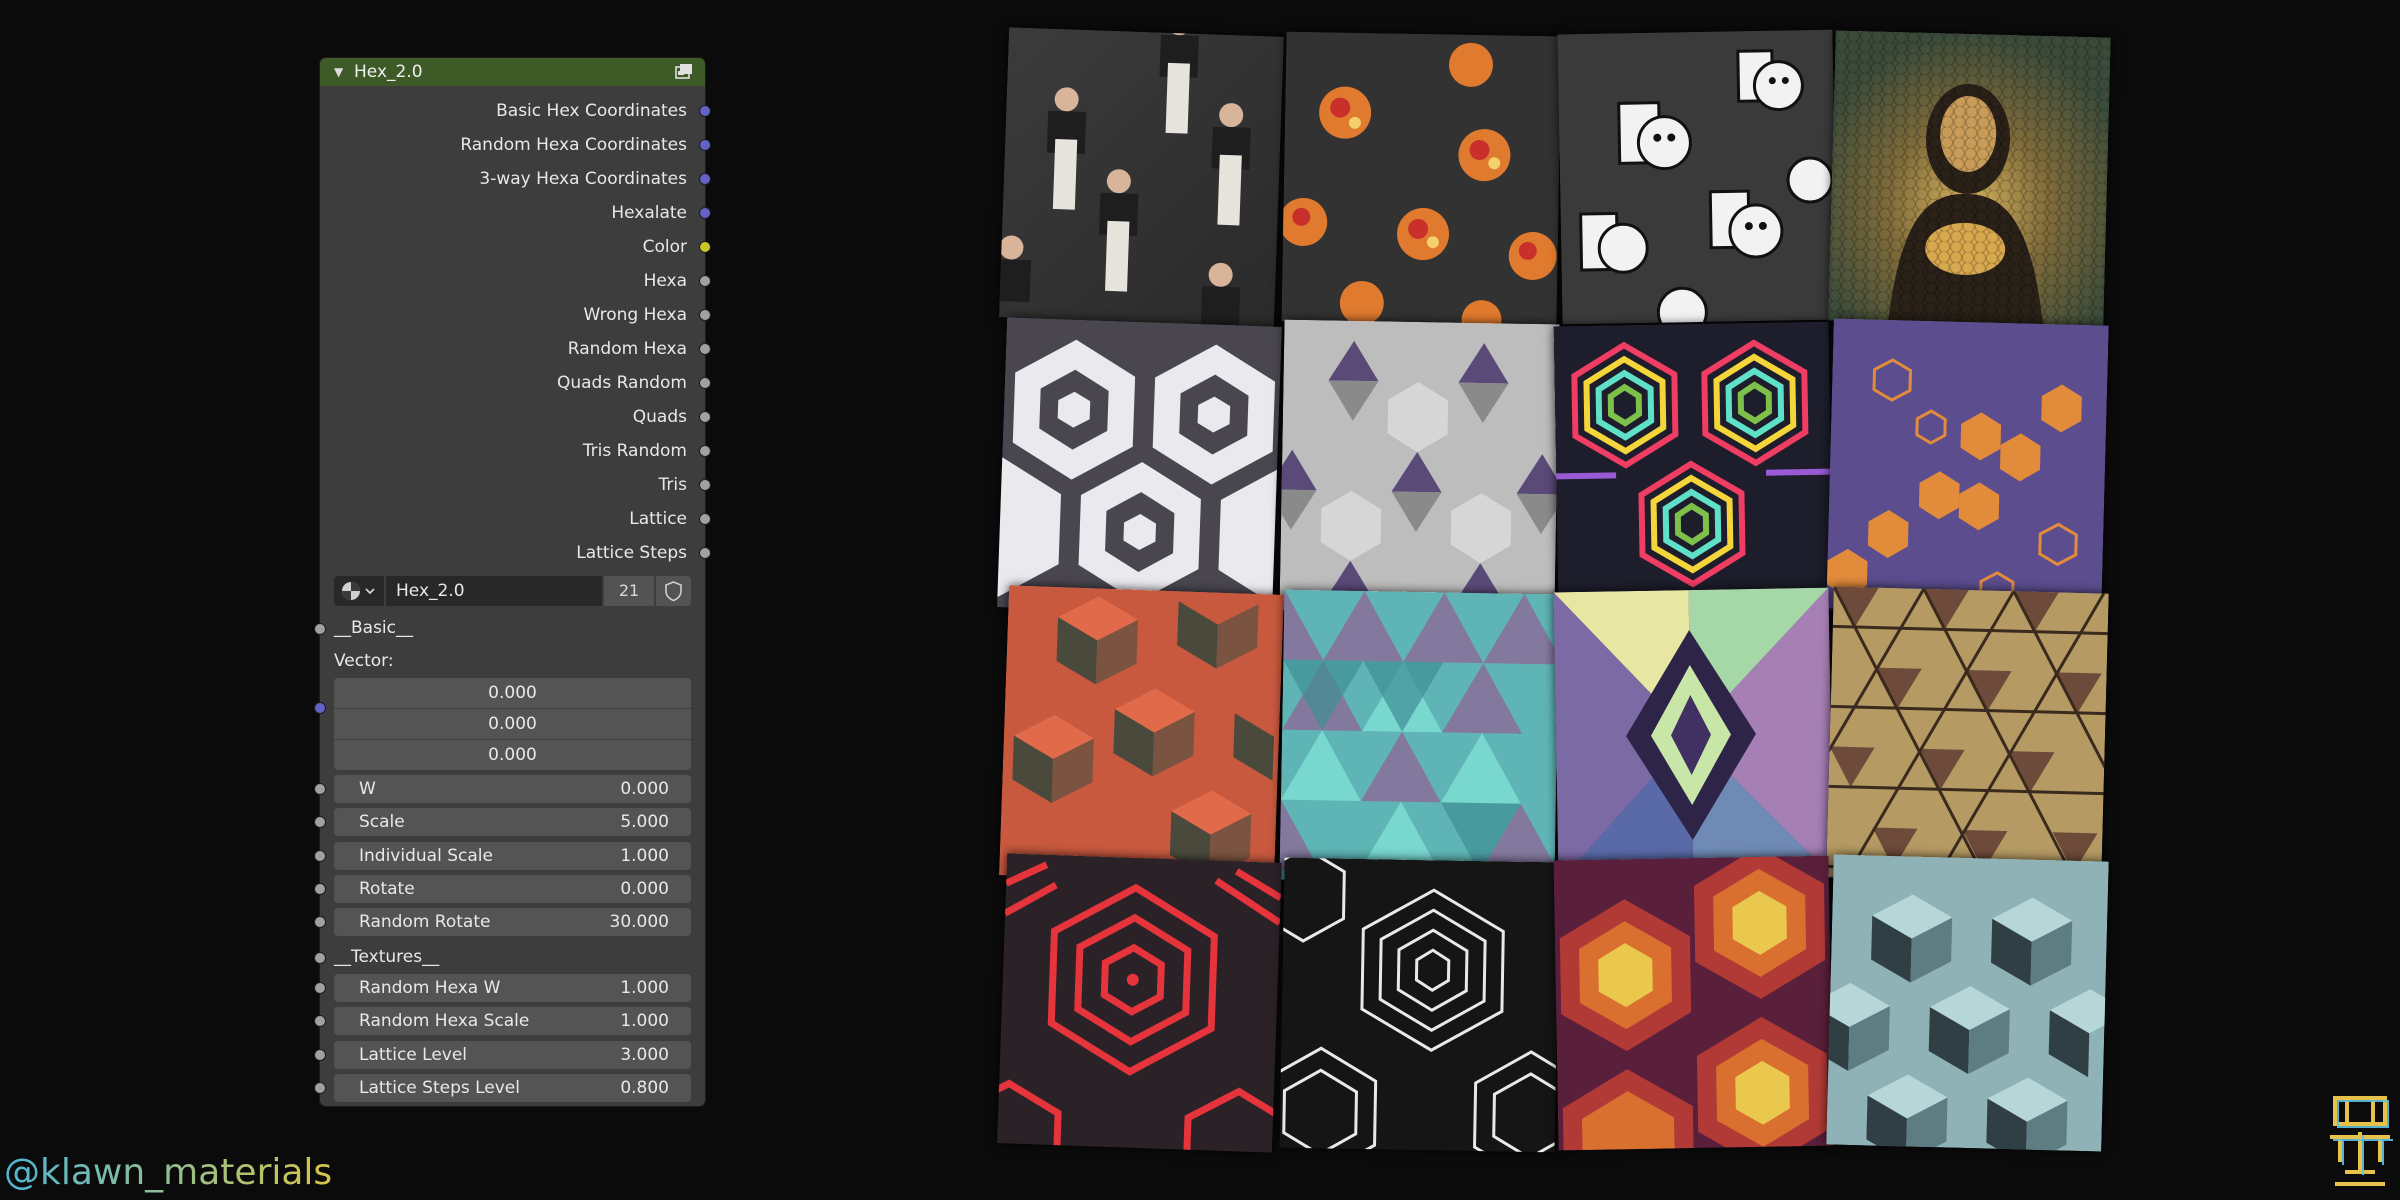  I want to click on pixelated-portrait-tile, so click(1969, 179).